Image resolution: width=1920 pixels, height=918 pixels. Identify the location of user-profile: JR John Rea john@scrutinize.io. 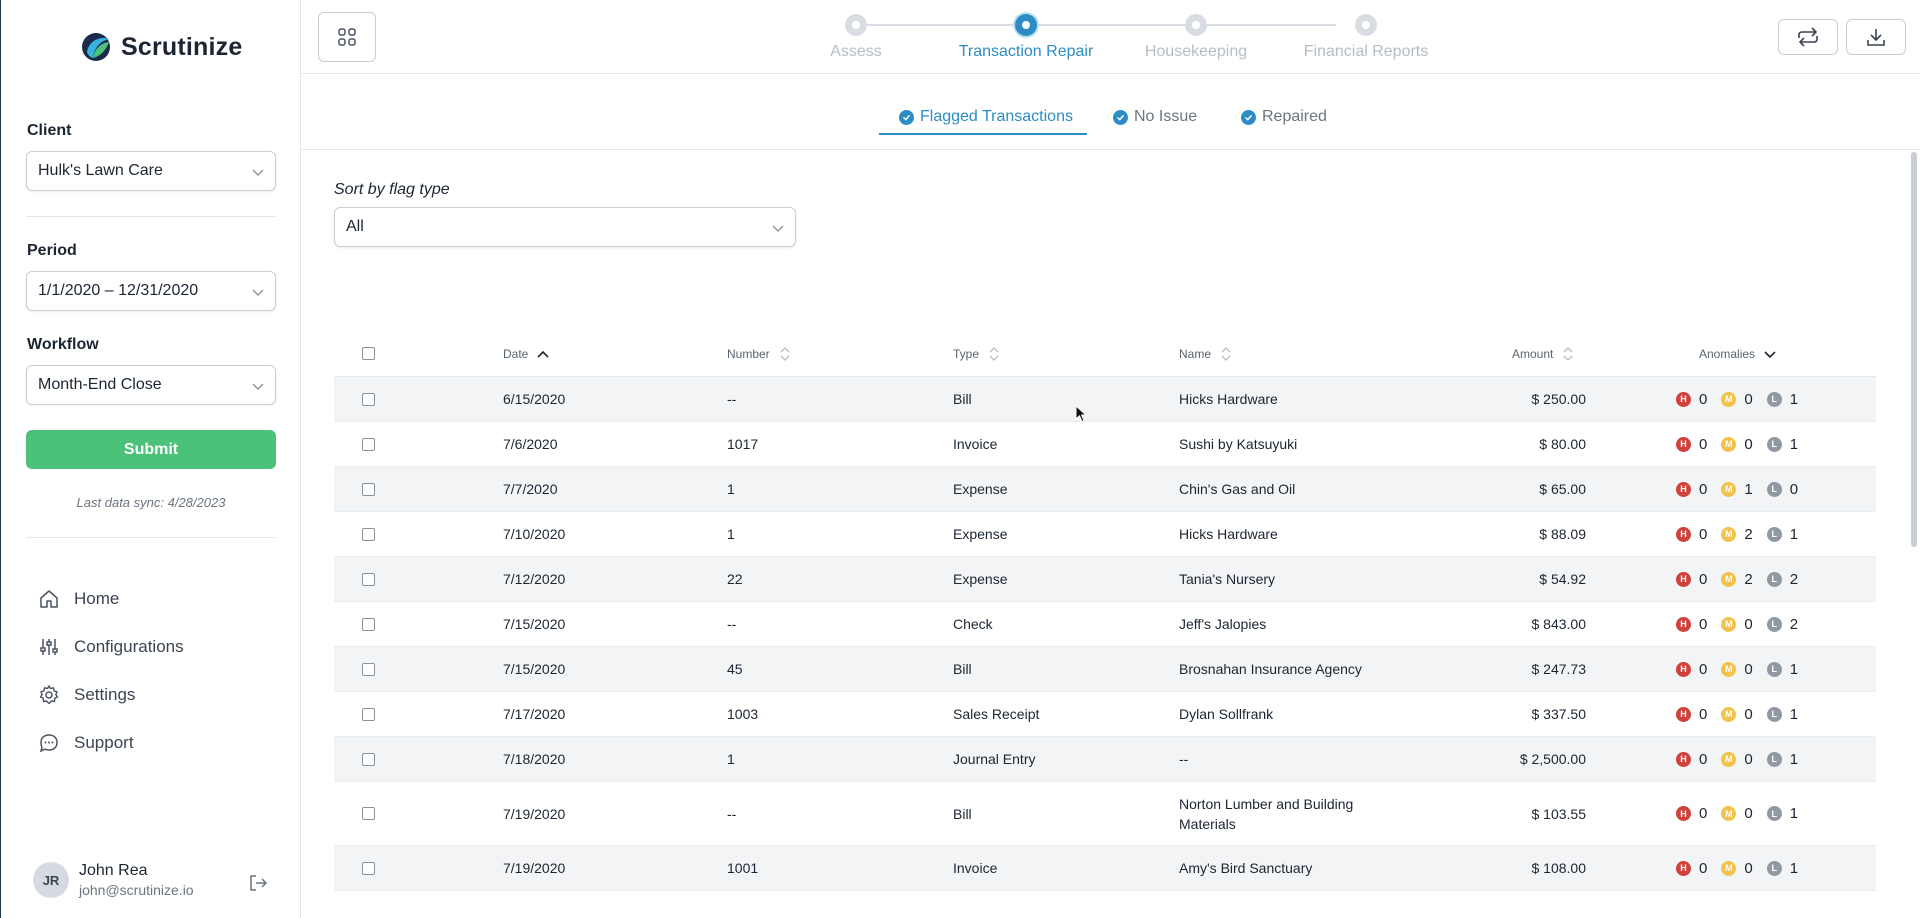
(113, 880).